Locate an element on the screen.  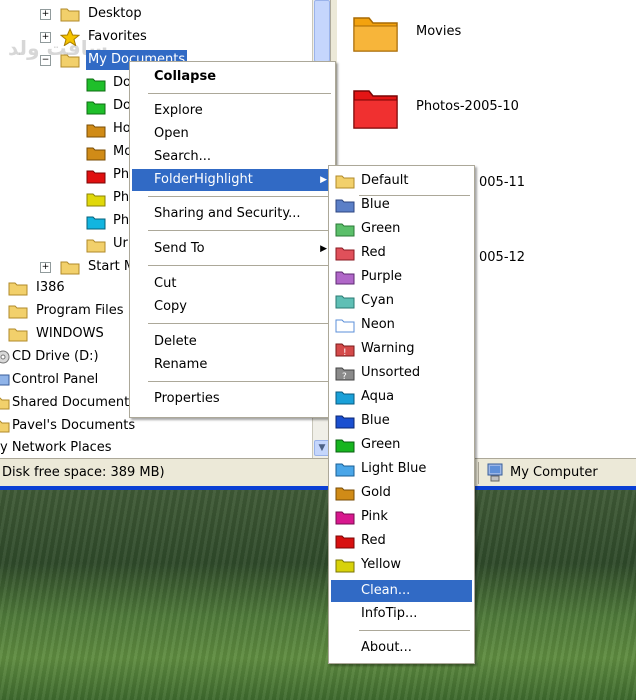
tree-item-subfolder: Mo is located at coordinates (66, 152).